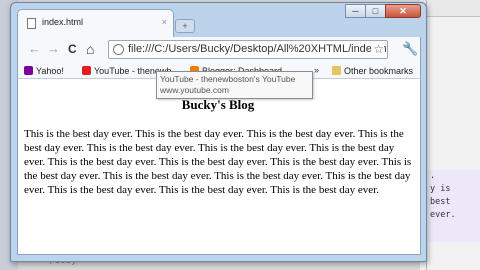  Describe the element at coordinates (218, 104) in the screenshot. I see `page-title: Bucky's Blog` at that location.